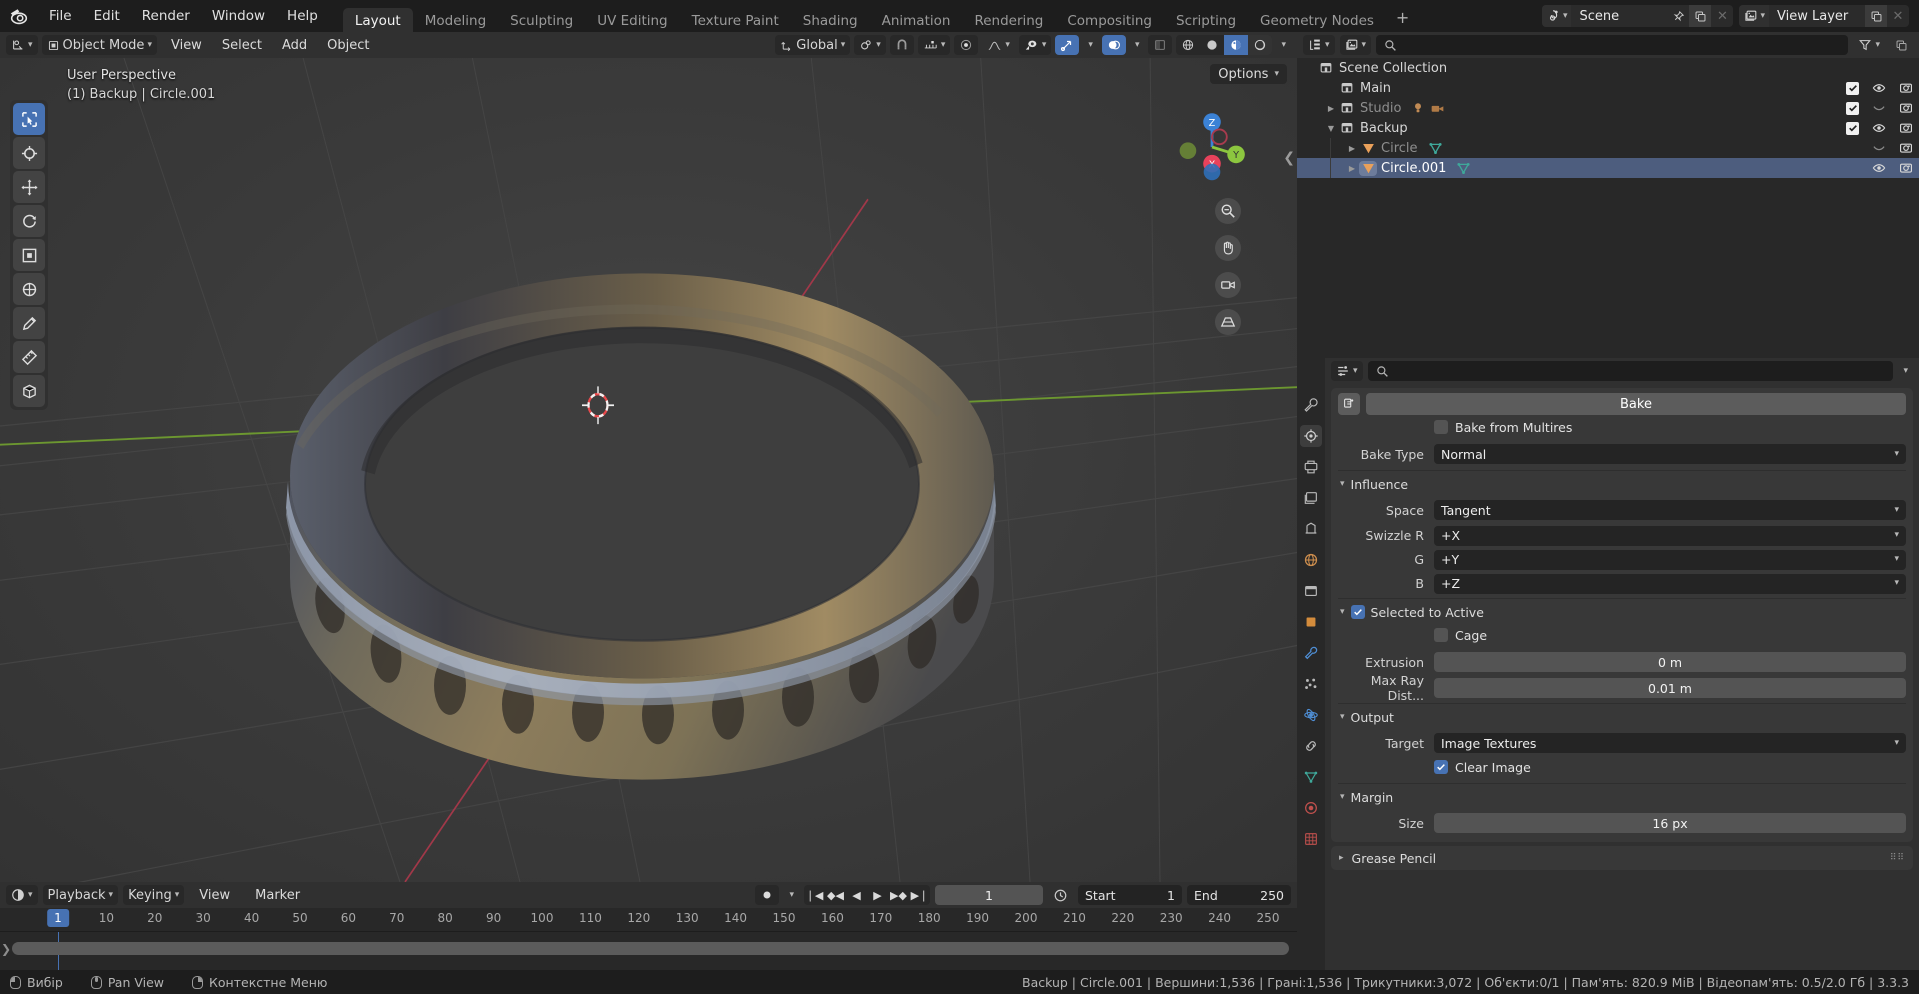 The image size is (1919, 994). Describe the element at coordinates (29, 153) in the screenshot. I see `tool-cursor-3d-icon` at that location.